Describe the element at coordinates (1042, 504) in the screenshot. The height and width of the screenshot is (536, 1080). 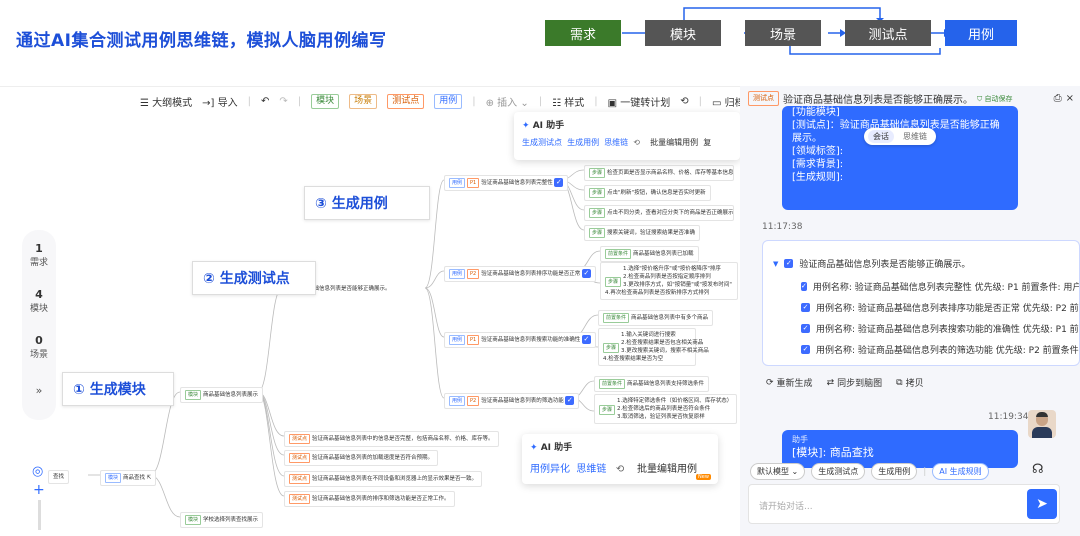
I see `send-icon: ➤` at that location.